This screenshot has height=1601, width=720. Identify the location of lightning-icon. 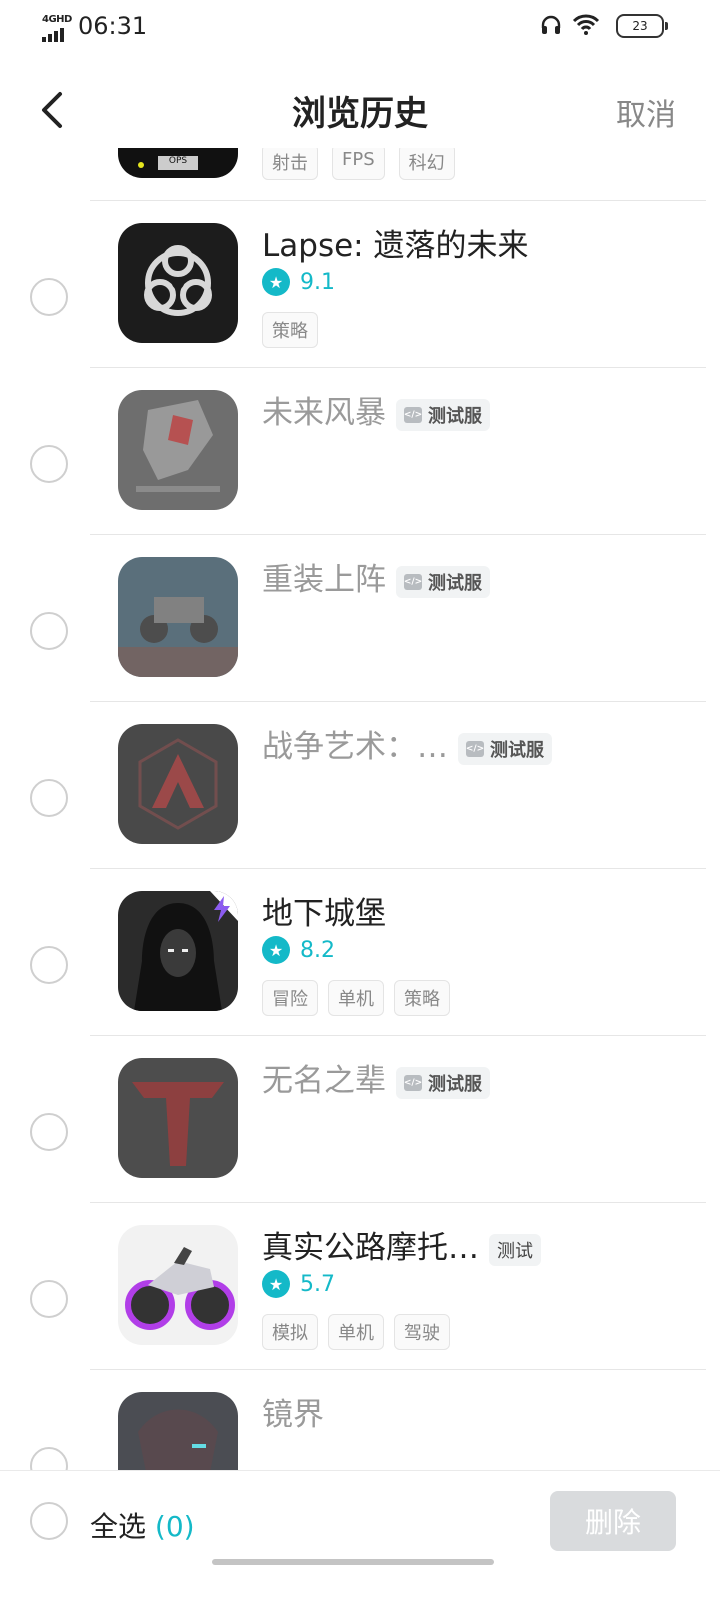
(222, 909).